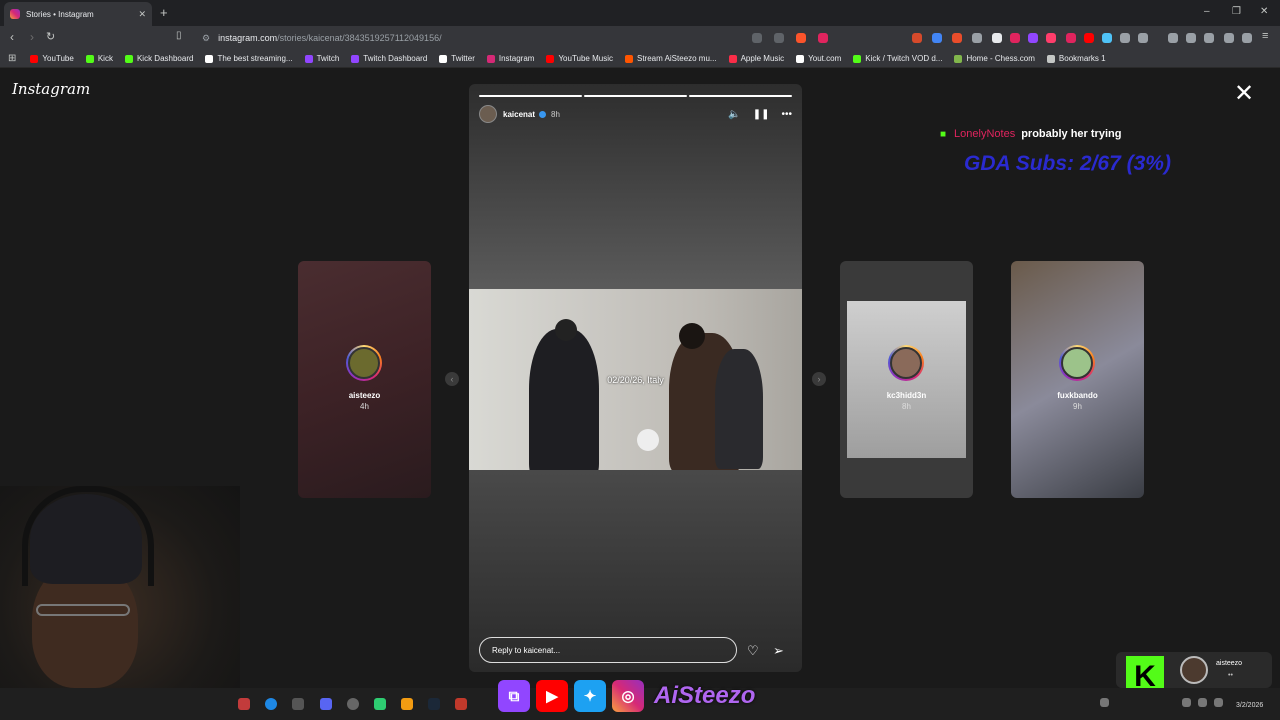  I want to click on story-progress-segment, so click(530, 96).